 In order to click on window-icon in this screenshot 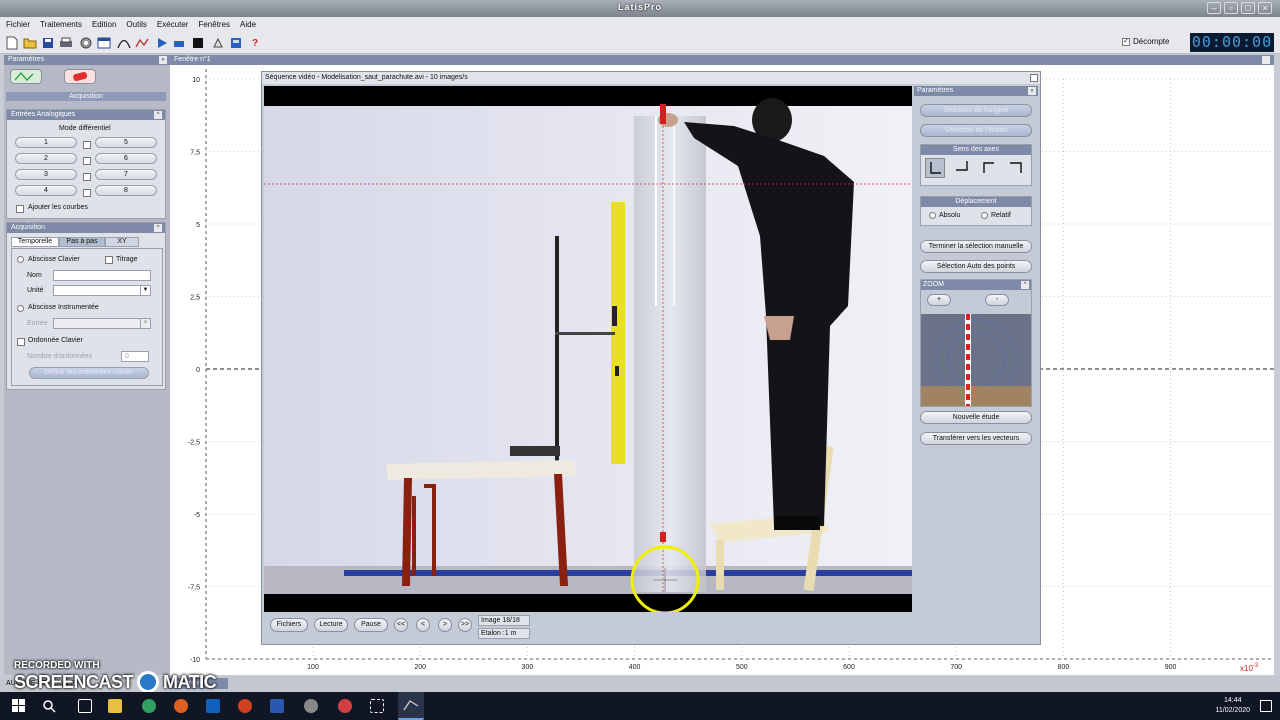, I will do `click(104, 43)`.